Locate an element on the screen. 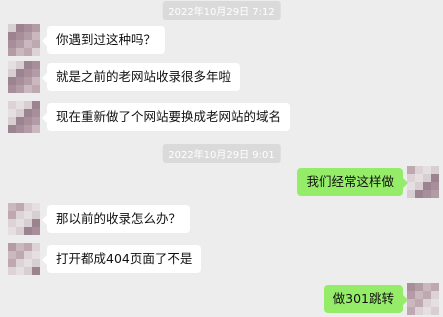  message-row: 你遇到过这种吗？ is located at coordinates (221, 41).